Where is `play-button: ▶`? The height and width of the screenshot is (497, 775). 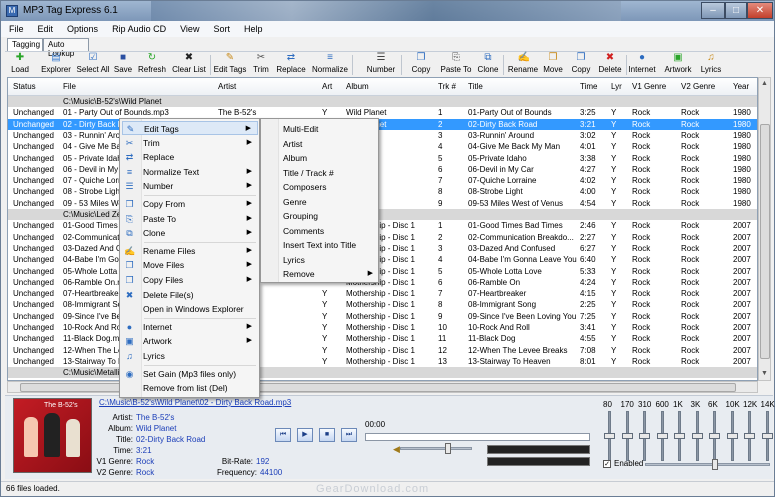
play-button: ▶ is located at coordinates (305, 435).